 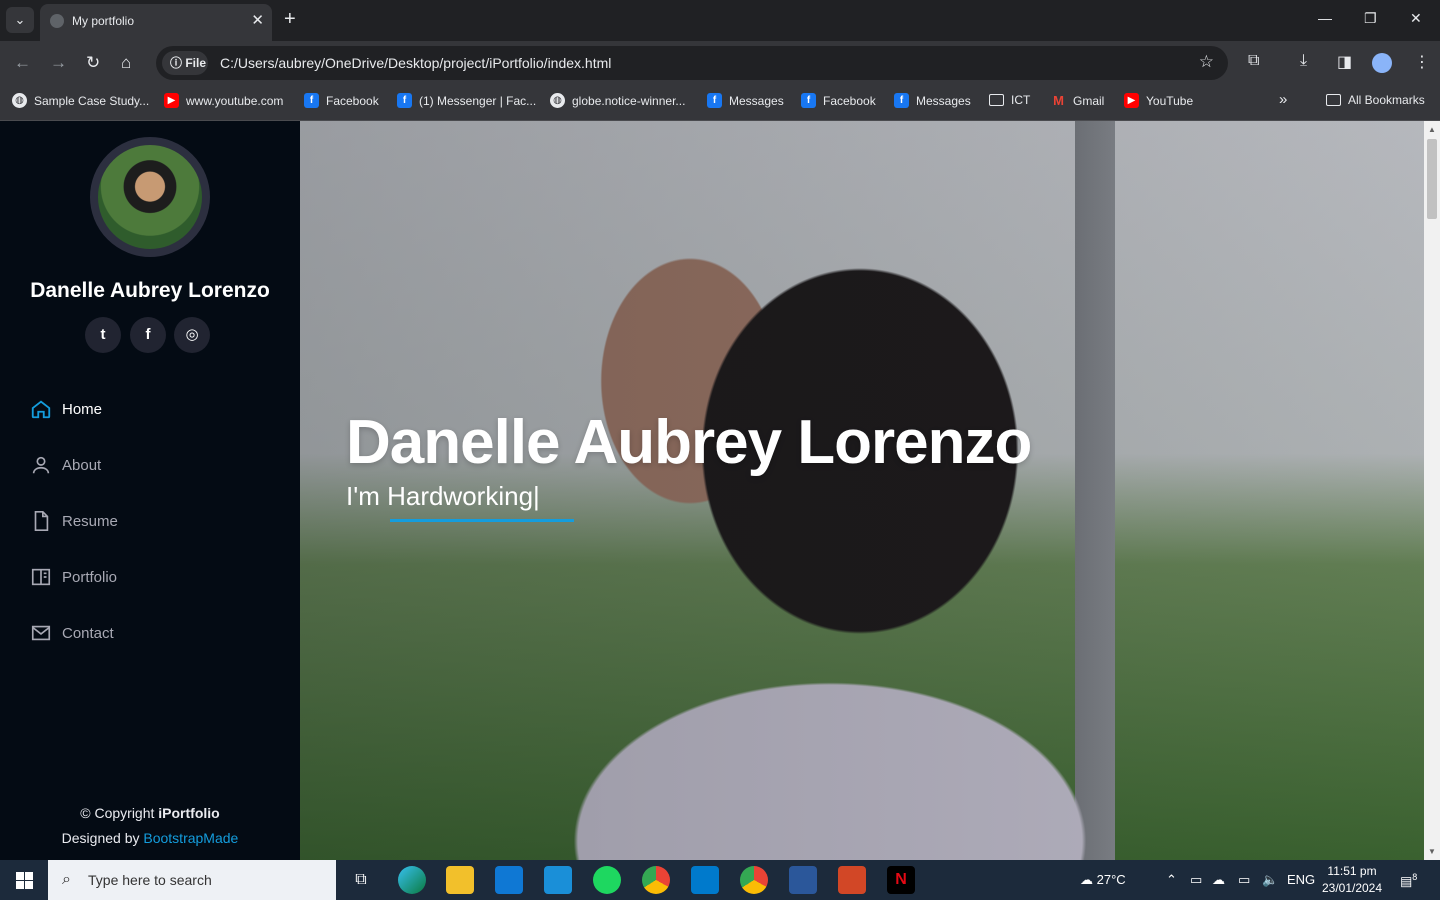 I want to click on bookmark-item: ▶ www.youtube.com, so click(x=223, y=100).